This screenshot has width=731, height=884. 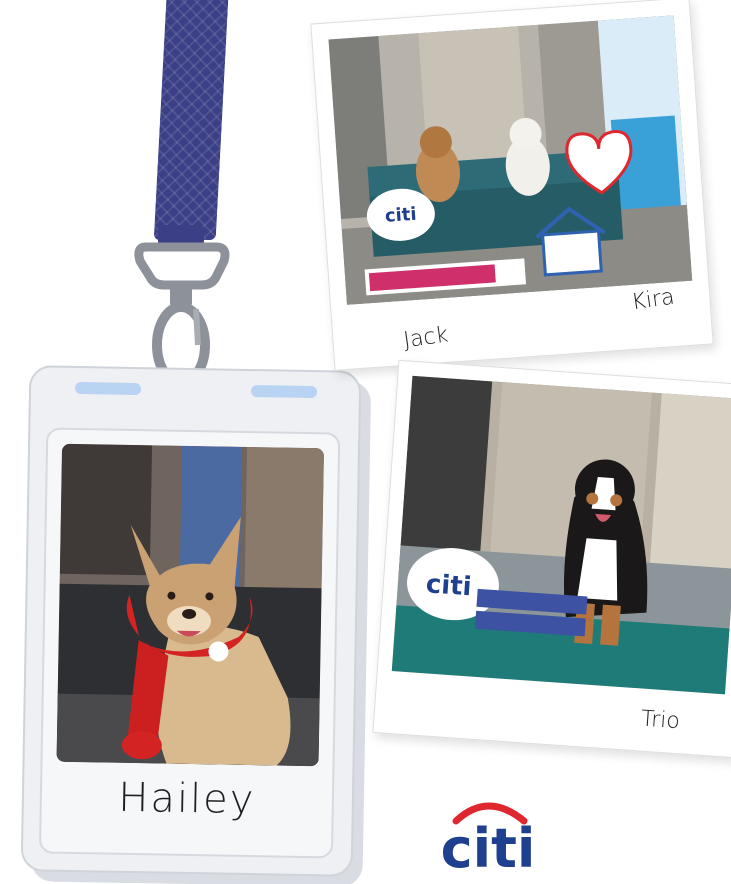 I want to click on badge-slot-left, so click(x=108, y=388).